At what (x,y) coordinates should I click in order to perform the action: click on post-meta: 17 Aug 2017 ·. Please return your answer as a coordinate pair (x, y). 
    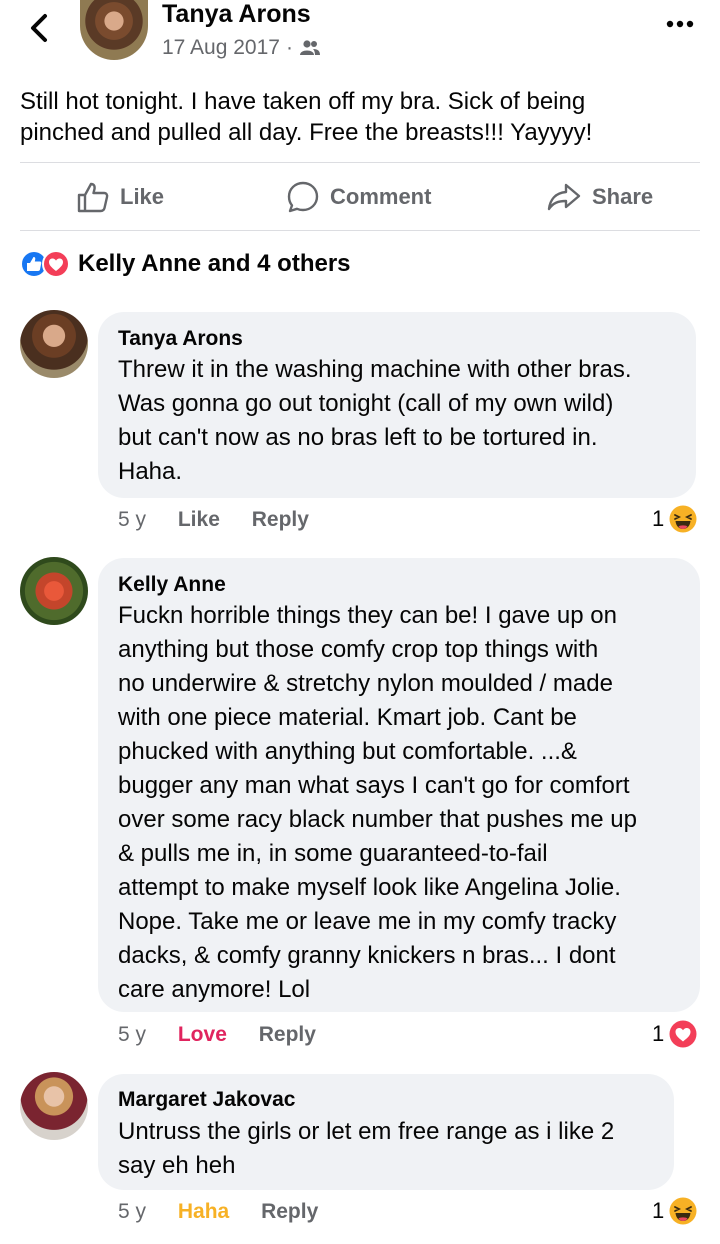
    Looking at the image, I should click on (241, 48).